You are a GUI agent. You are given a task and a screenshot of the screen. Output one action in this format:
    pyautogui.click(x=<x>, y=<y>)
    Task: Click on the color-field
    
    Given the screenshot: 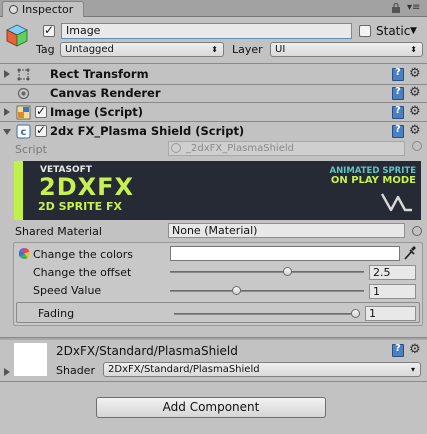 What is the action you would take?
    pyautogui.click(x=285, y=253)
    